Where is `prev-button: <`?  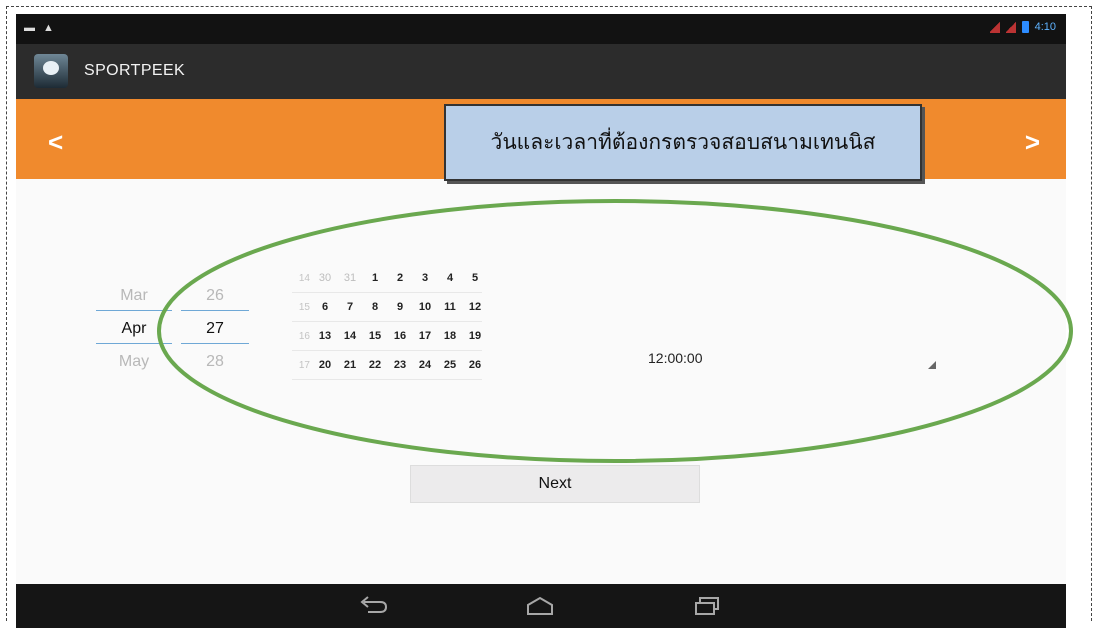
prev-button: < is located at coordinates (55, 142).